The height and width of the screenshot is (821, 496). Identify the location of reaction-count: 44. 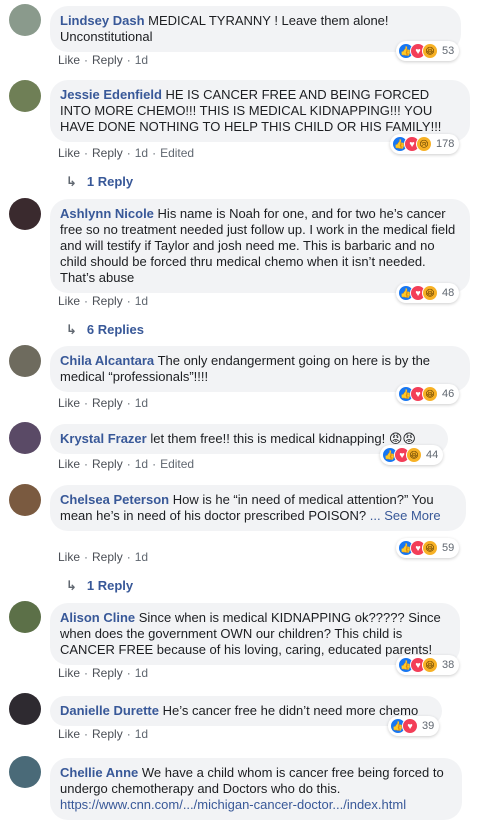
(432, 455).